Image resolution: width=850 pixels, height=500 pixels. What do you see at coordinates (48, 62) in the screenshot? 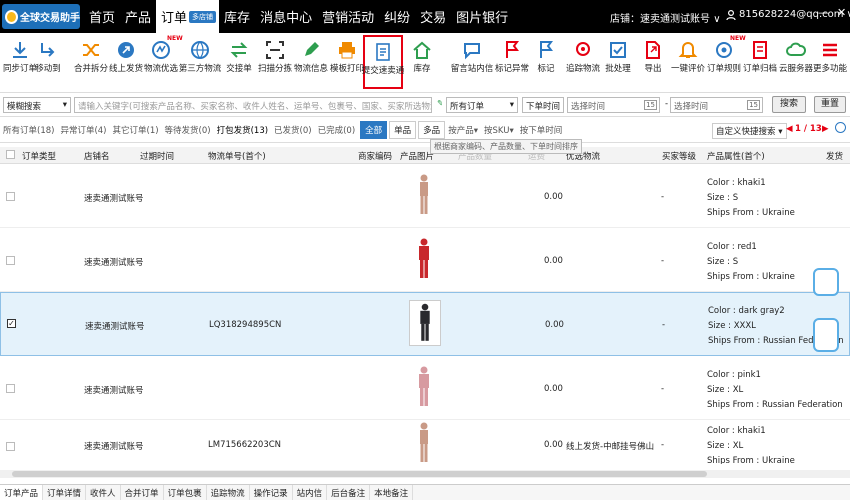
I see `move-to-button: 移动到` at bounding box center [48, 62].